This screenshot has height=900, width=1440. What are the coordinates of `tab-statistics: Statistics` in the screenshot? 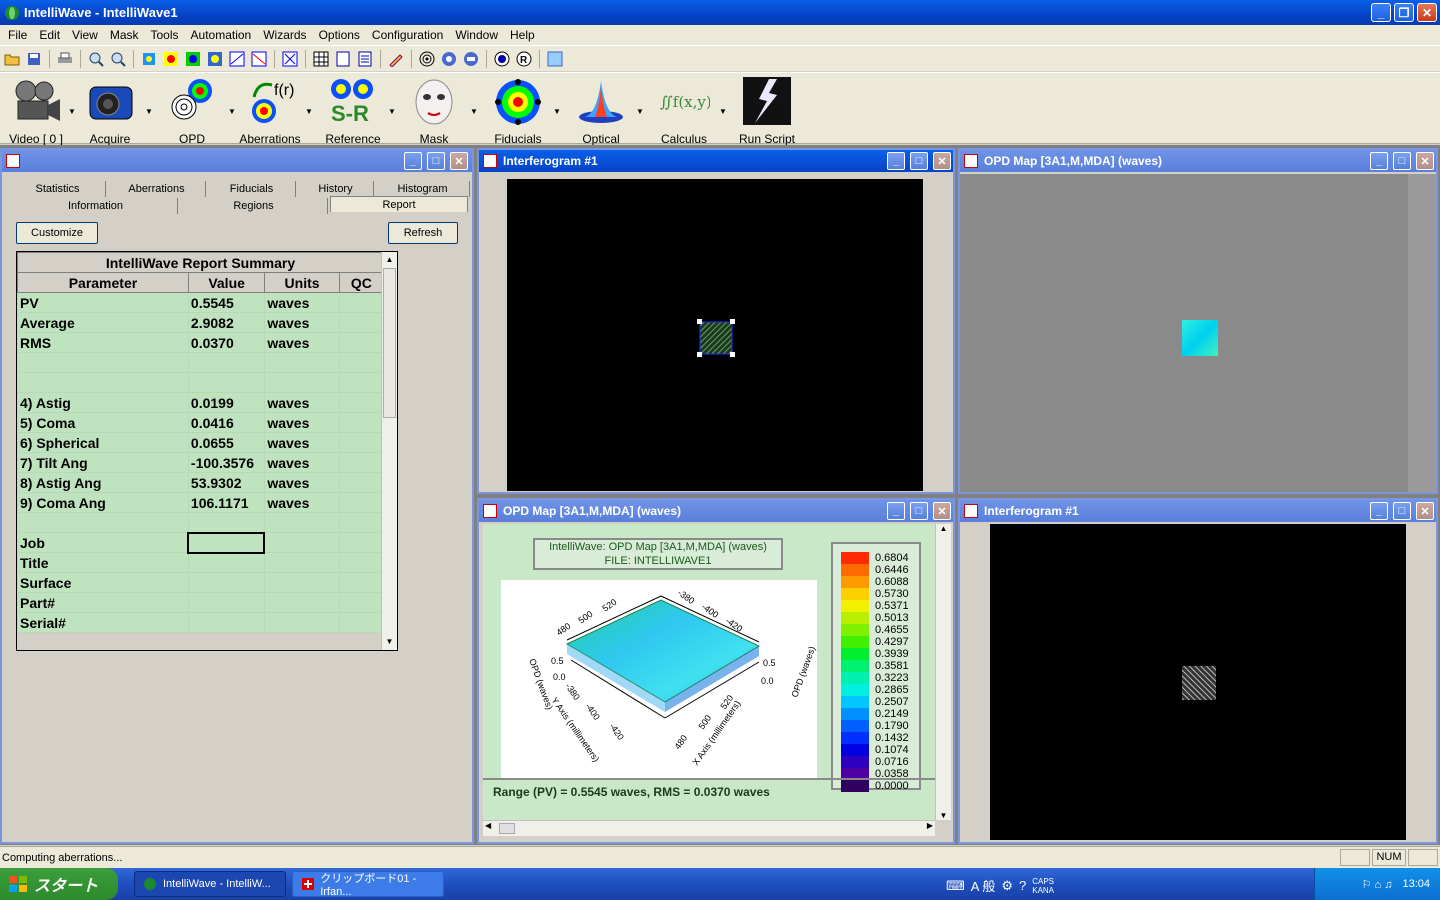 It's located at (58, 189).